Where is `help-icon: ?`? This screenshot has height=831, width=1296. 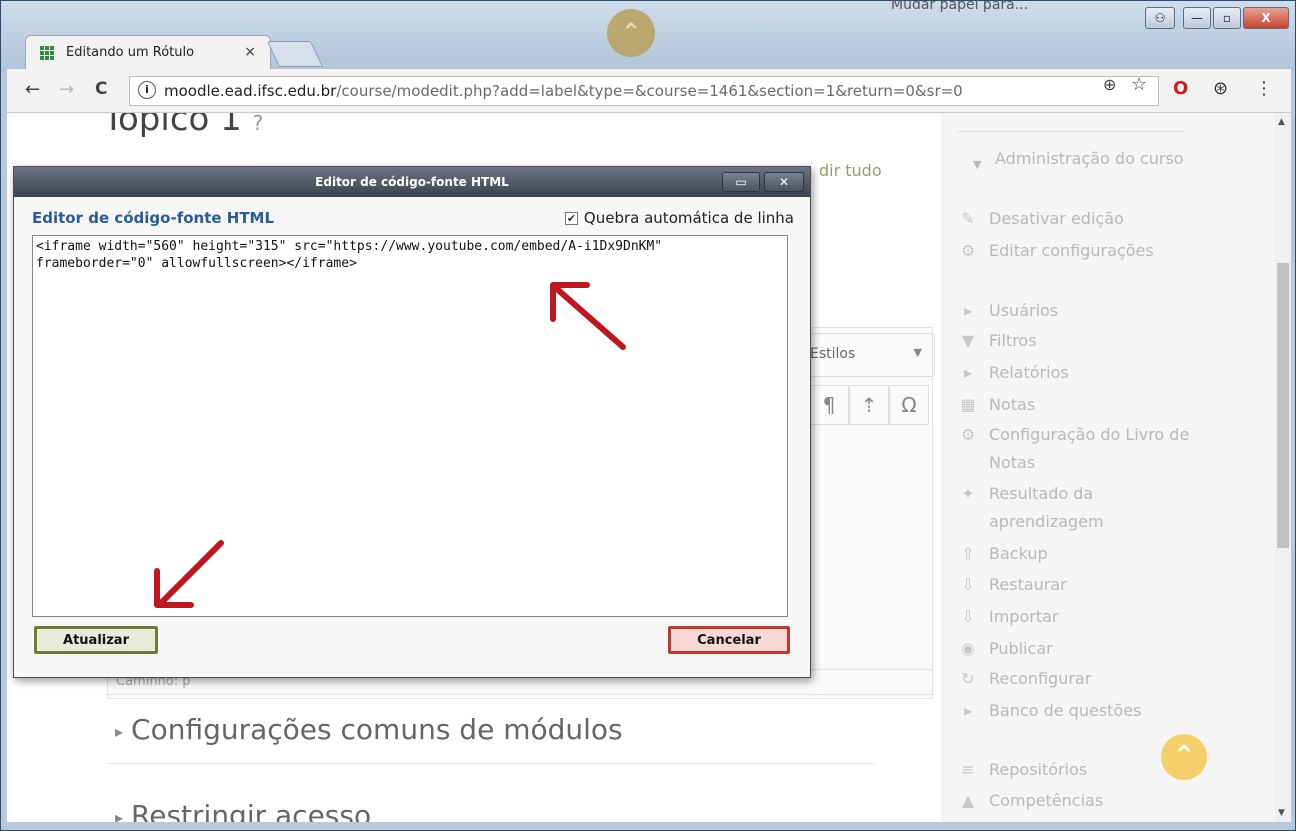
help-icon: ? is located at coordinates (258, 124).